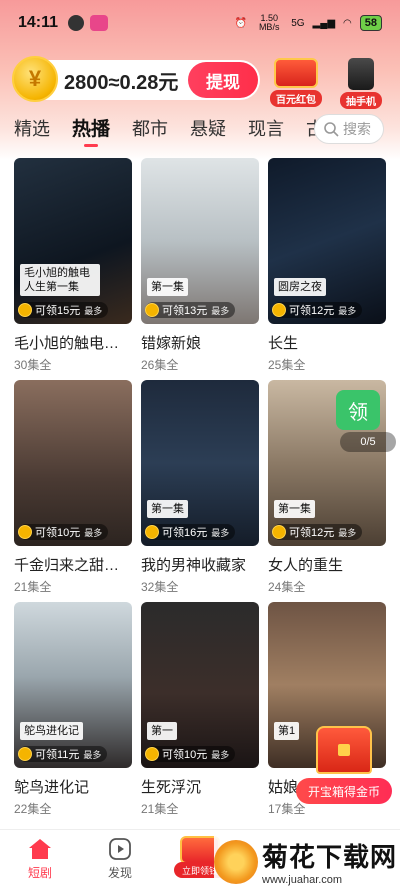 Image resolution: width=400 pixels, height=889 pixels. I want to click on reward-badge: 可领15元 最多, so click(63, 310).